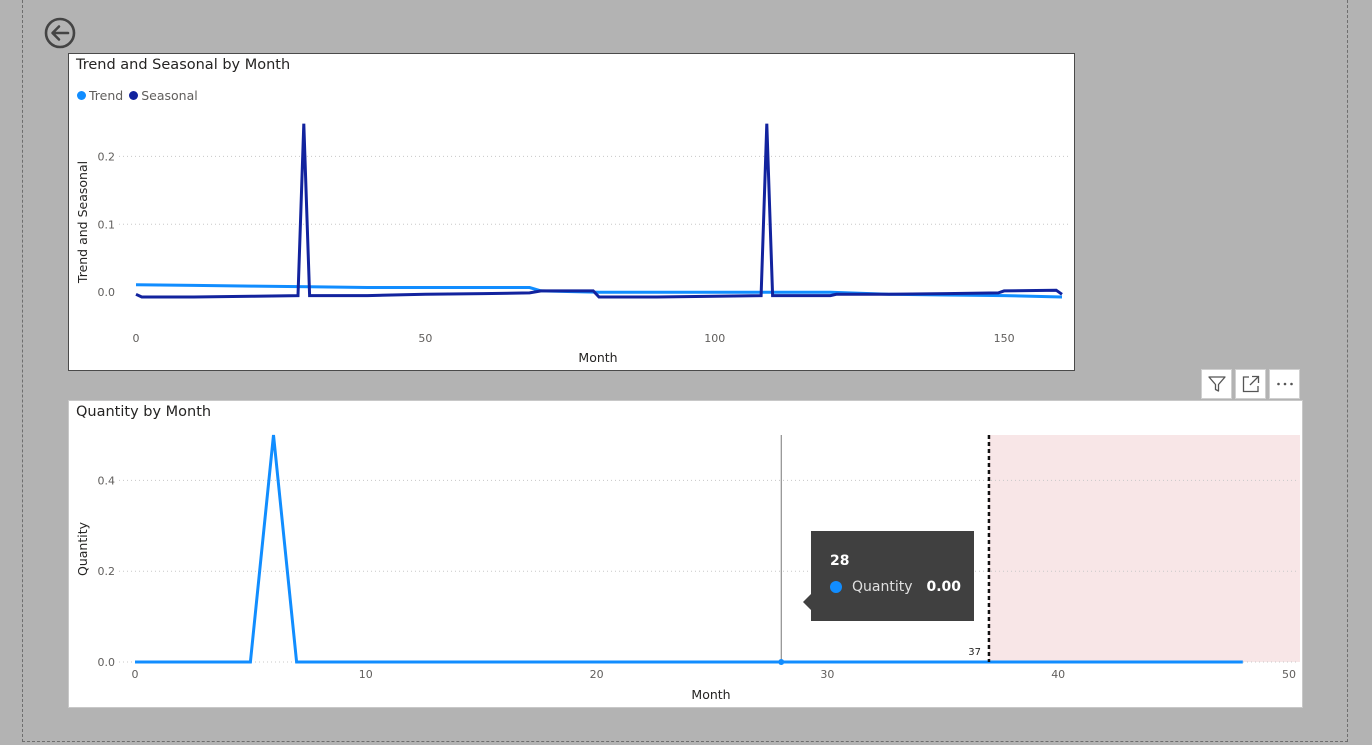  I want to click on tooltip-row: Quantity 0.00, so click(902, 587).